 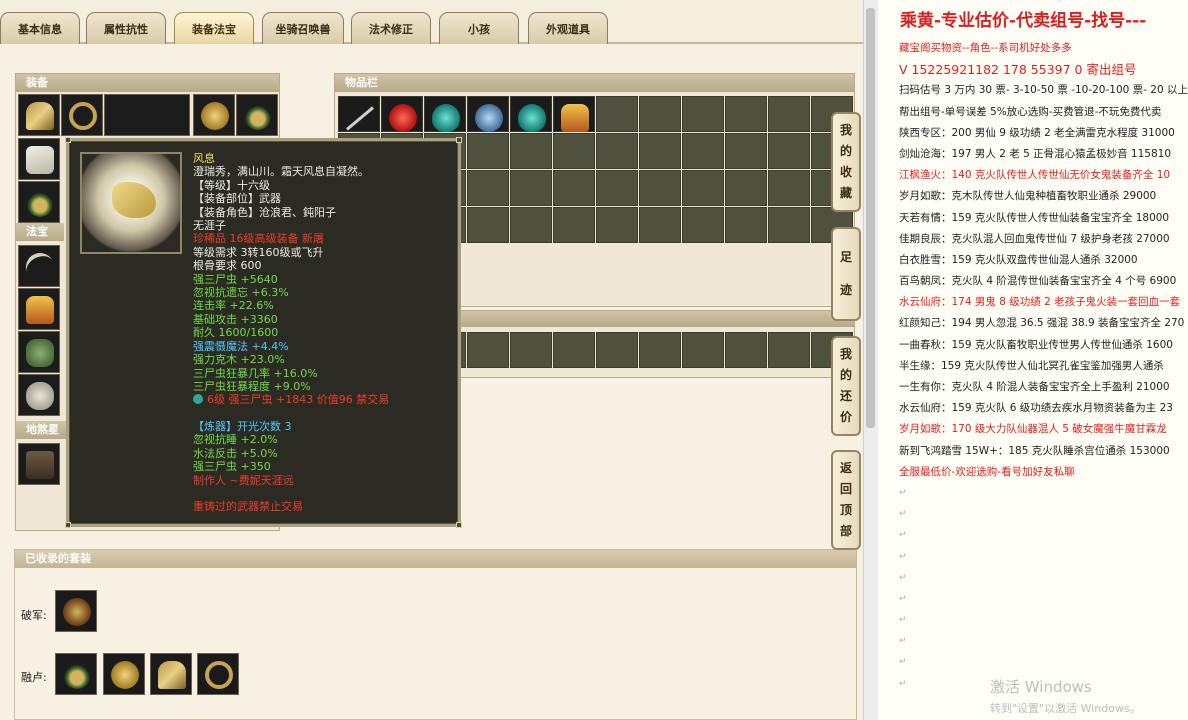 What do you see at coordinates (82, 115) in the screenshot?
I see `equip-slot-ring` at bounding box center [82, 115].